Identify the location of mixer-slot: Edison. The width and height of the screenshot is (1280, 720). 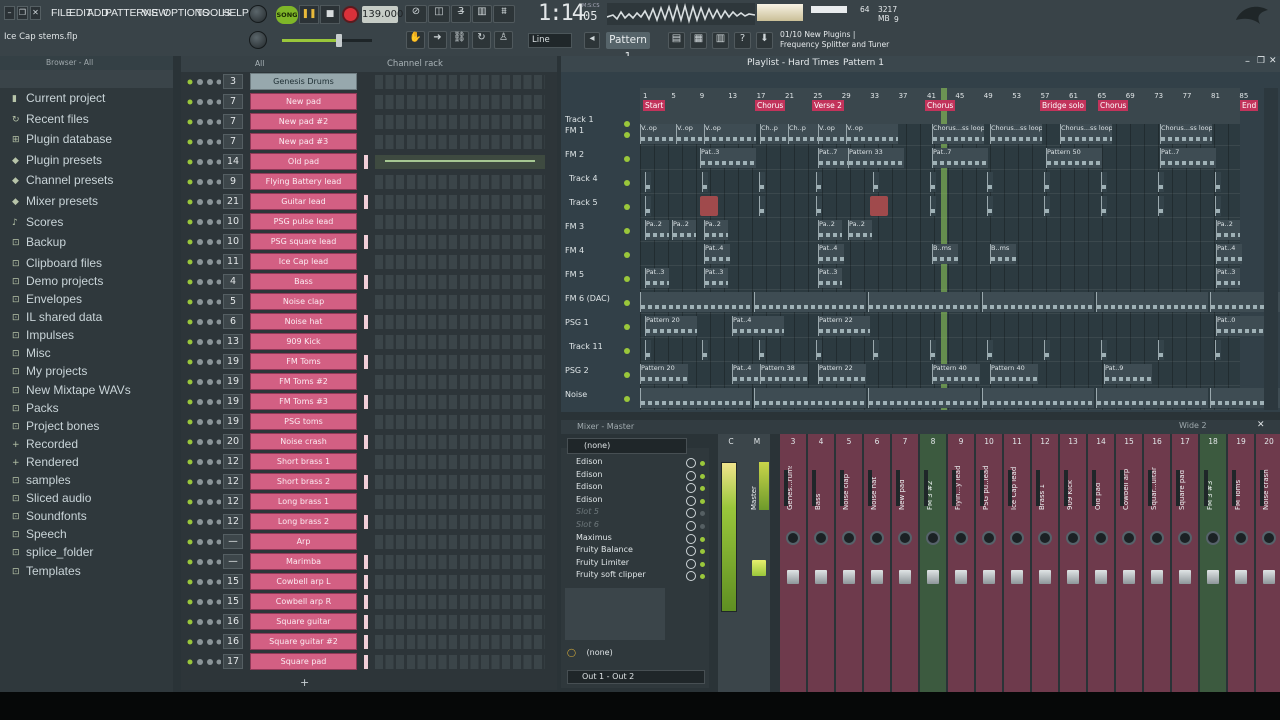
(589, 499).